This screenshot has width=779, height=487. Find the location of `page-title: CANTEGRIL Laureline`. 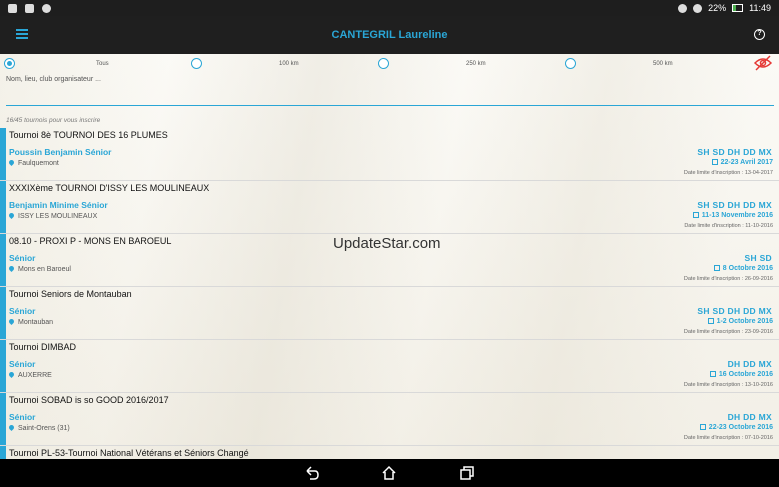

page-title: CANTEGRIL Laureline is located at coordinates (389, 35).